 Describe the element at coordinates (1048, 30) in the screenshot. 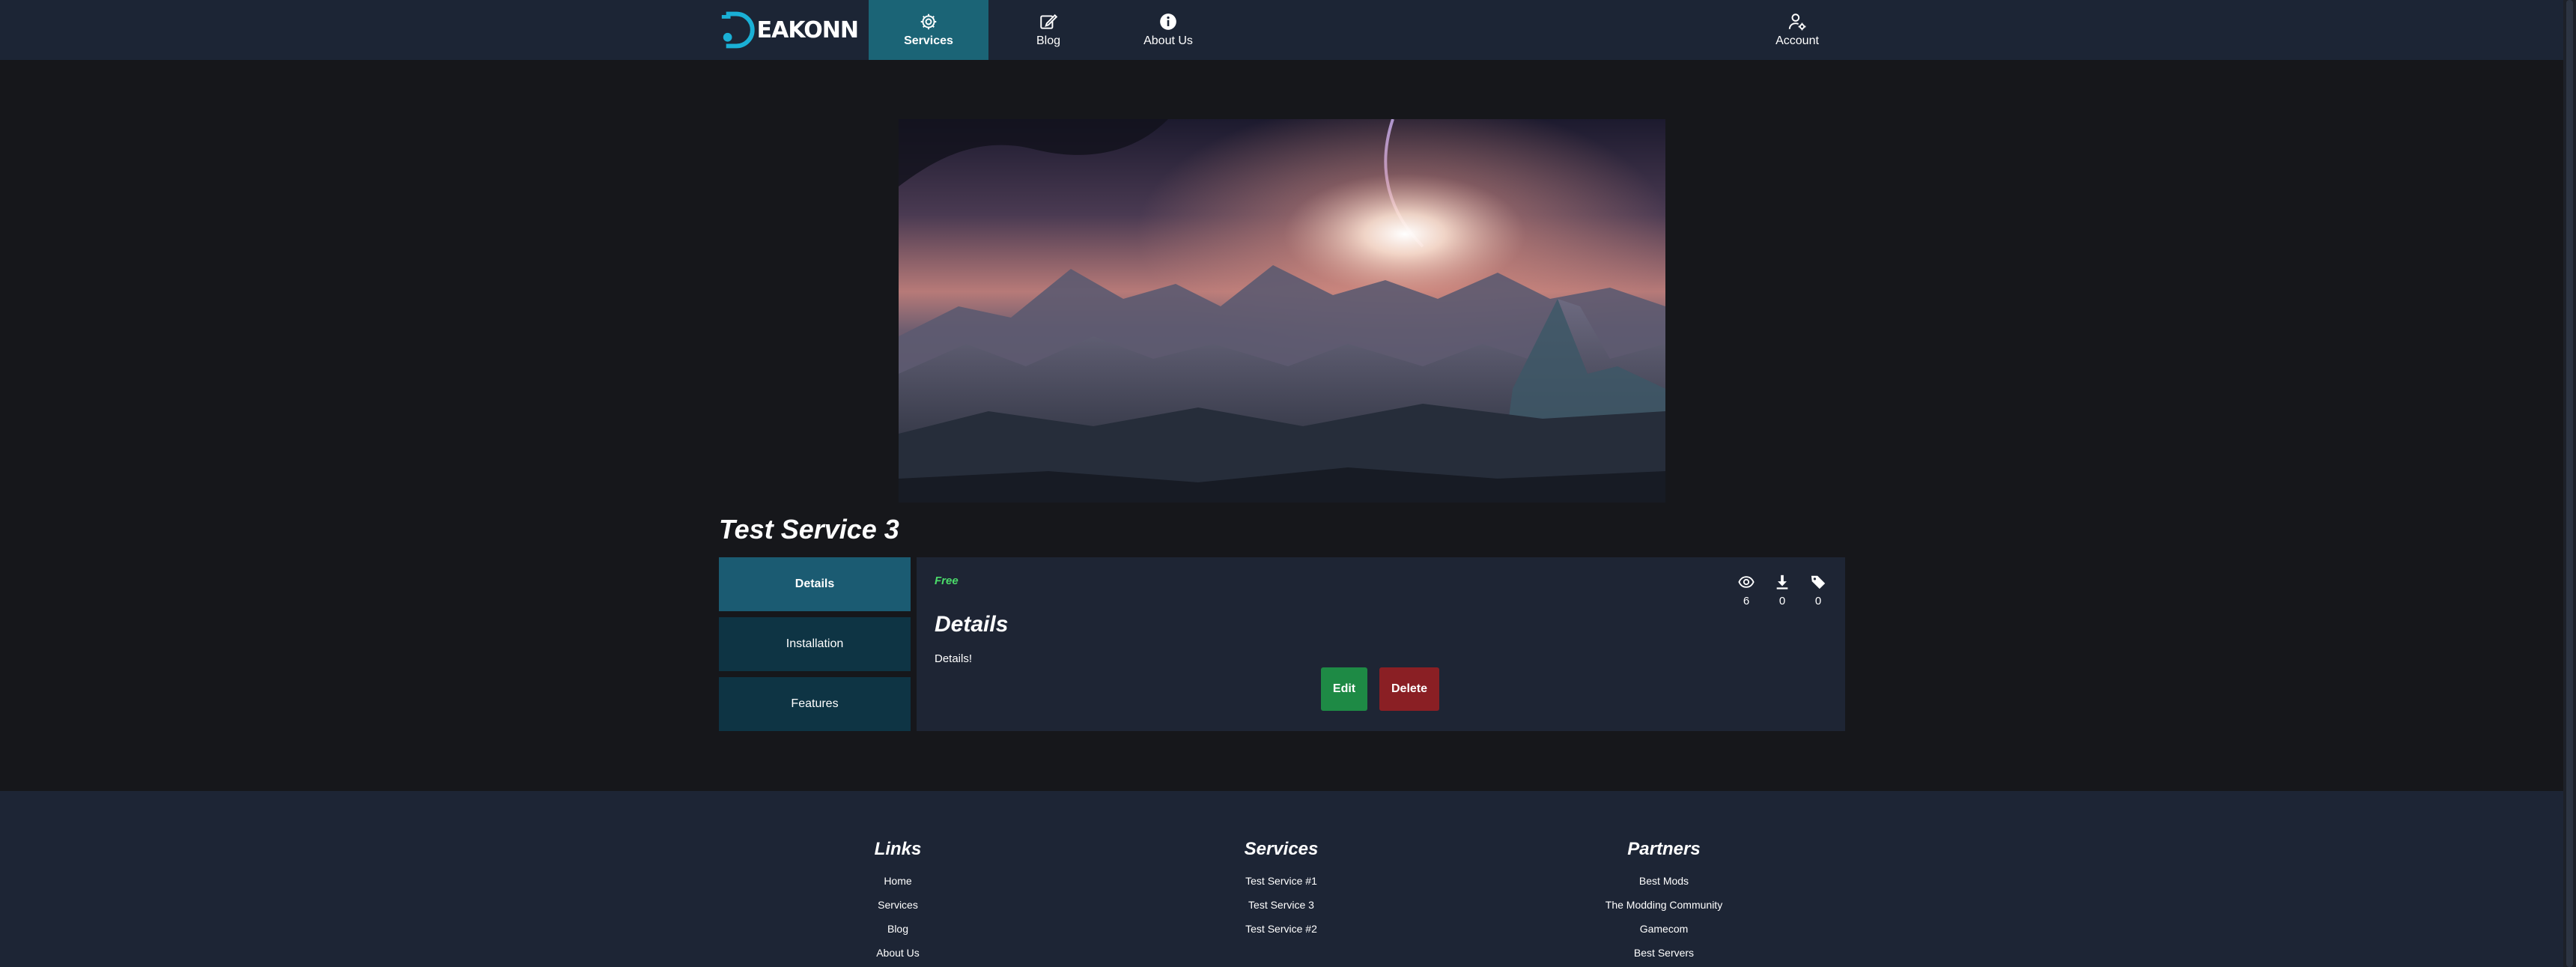

I see `nav-blog: Blog` at that location.